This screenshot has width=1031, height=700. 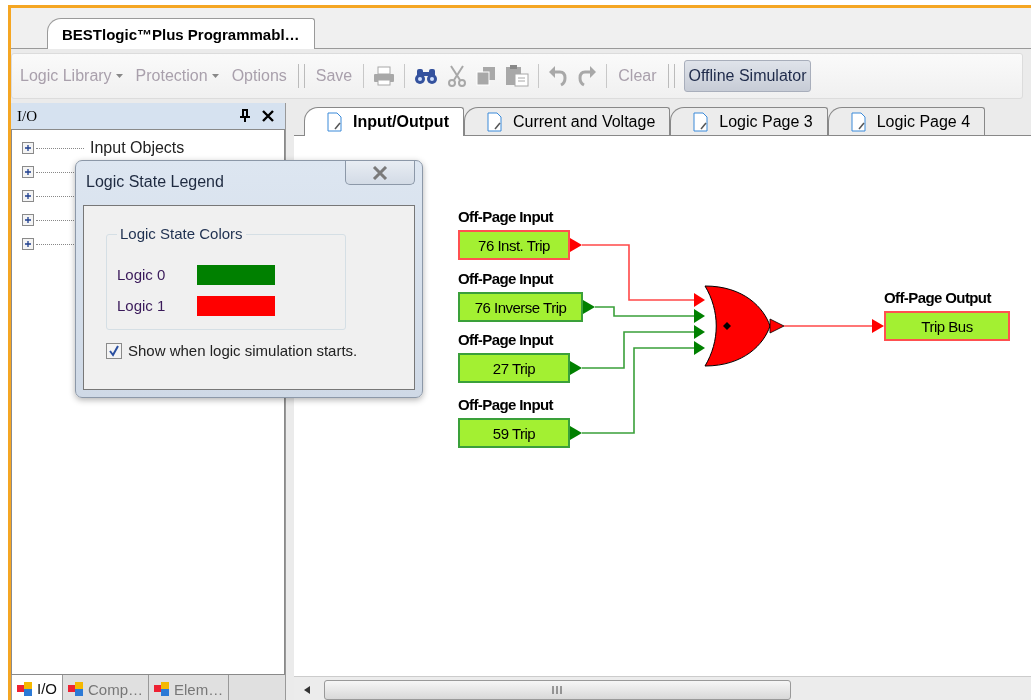 What do you see at coordinates (567, 121) in the screenshot?
I see `page-tab: Current and Voltage` at bounding box center [567, 121].